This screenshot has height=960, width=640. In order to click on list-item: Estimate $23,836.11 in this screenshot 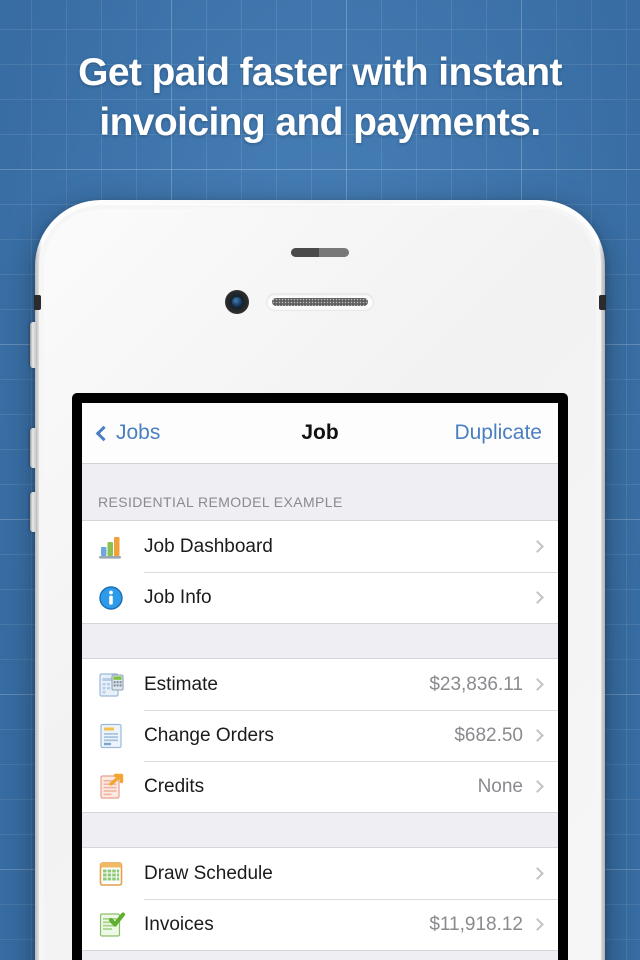, I will do `click(320, 684)`.